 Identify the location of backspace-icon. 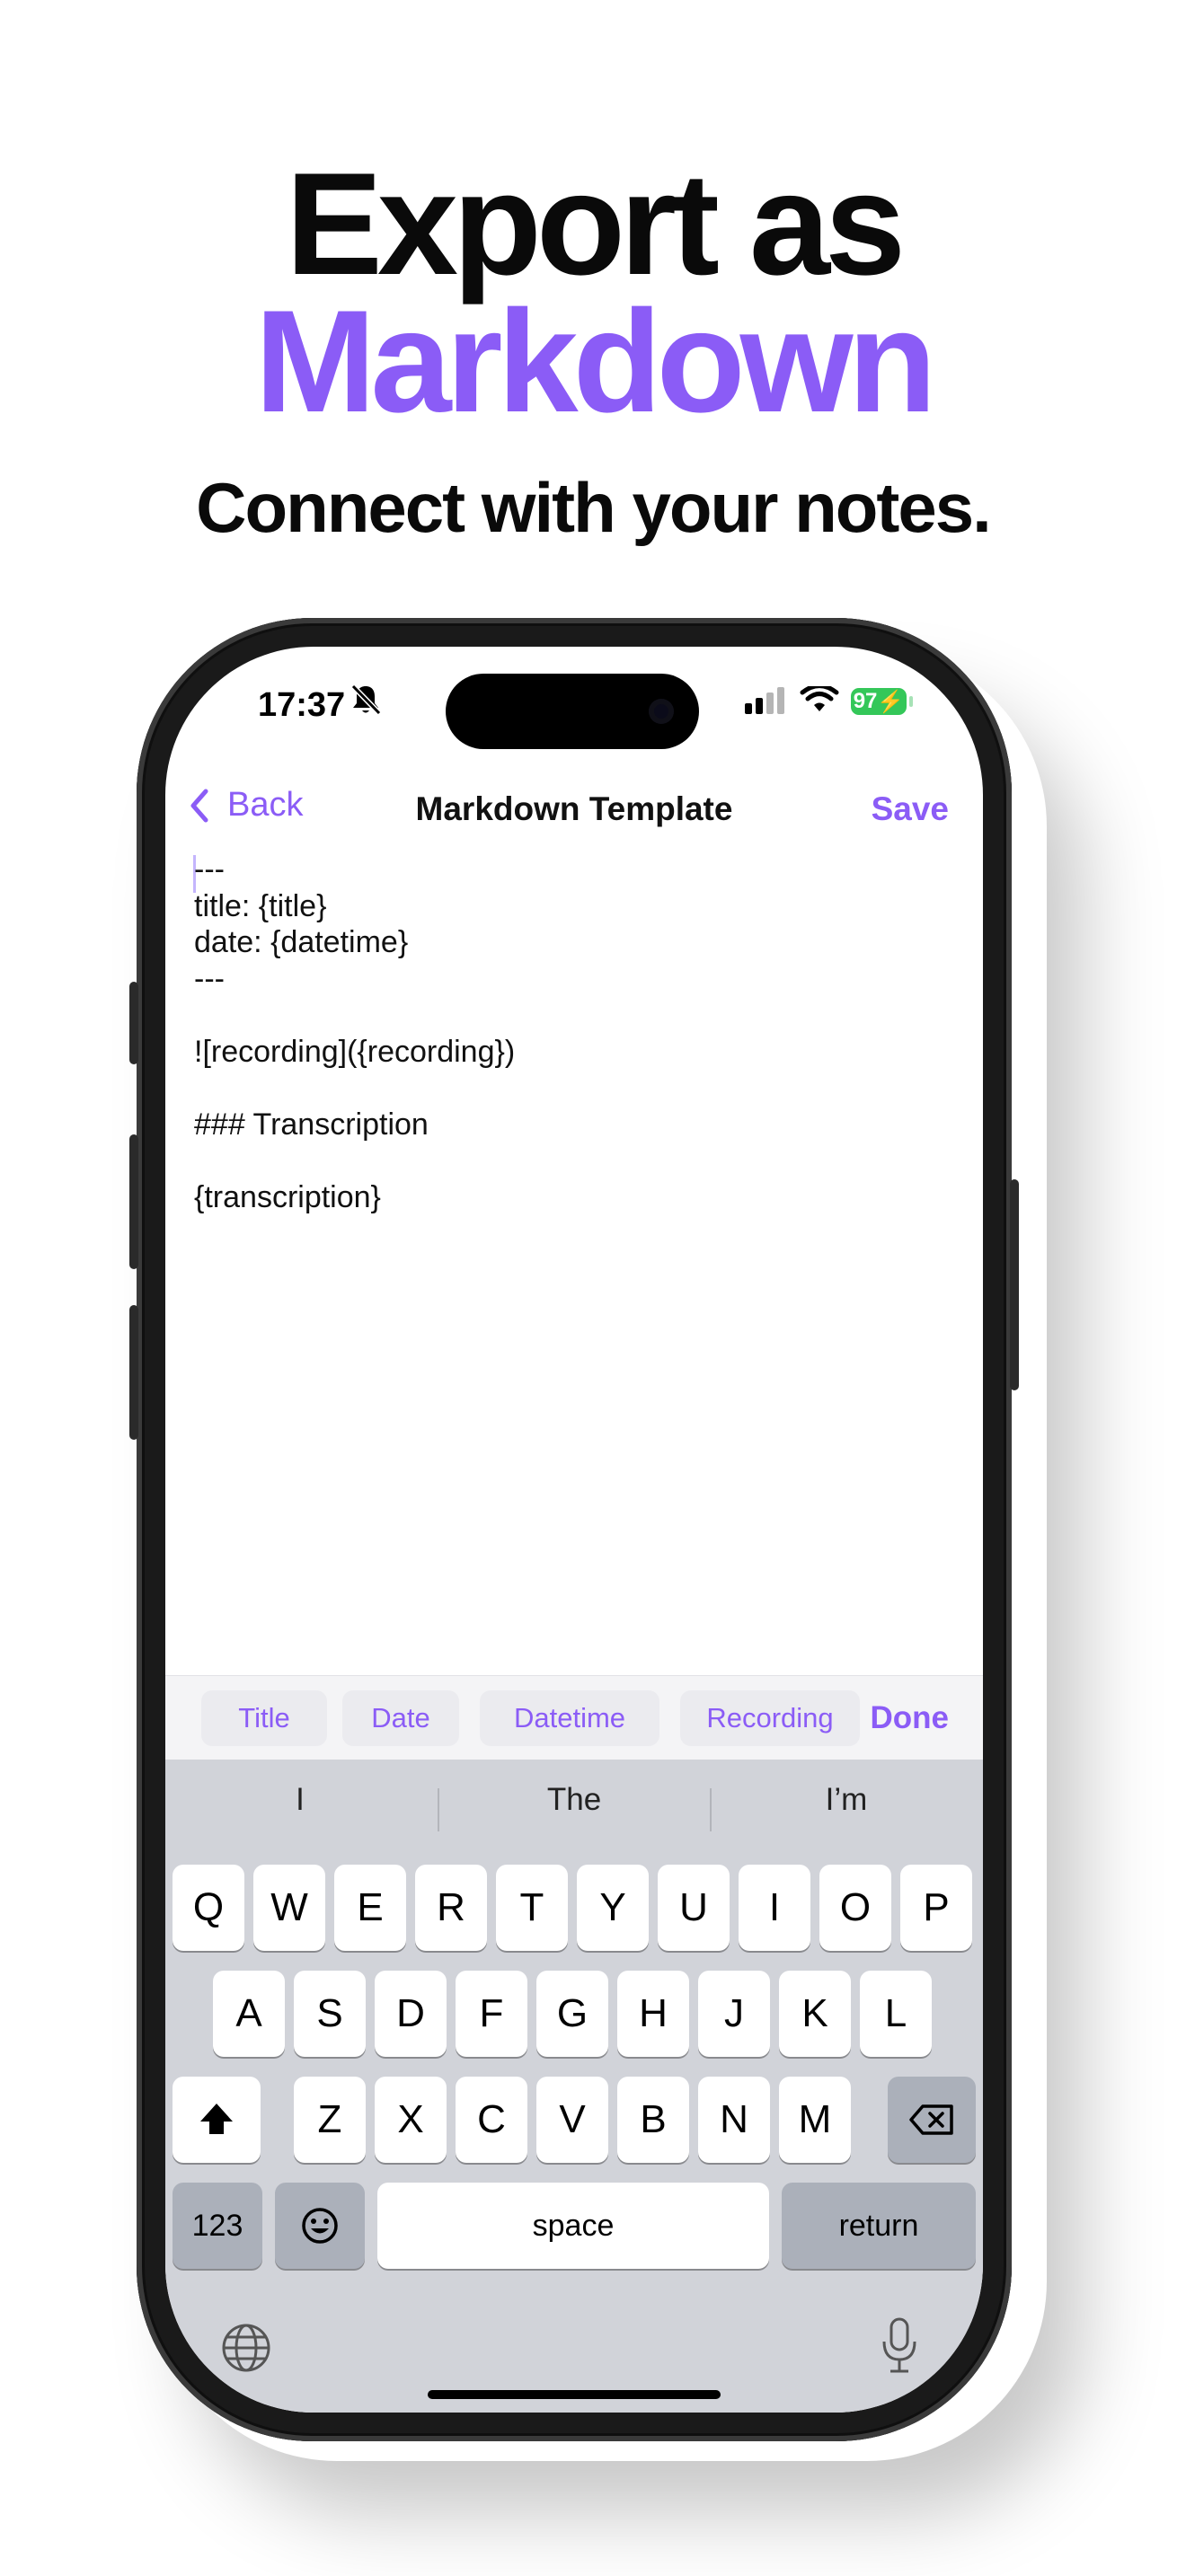
(931, 2119).